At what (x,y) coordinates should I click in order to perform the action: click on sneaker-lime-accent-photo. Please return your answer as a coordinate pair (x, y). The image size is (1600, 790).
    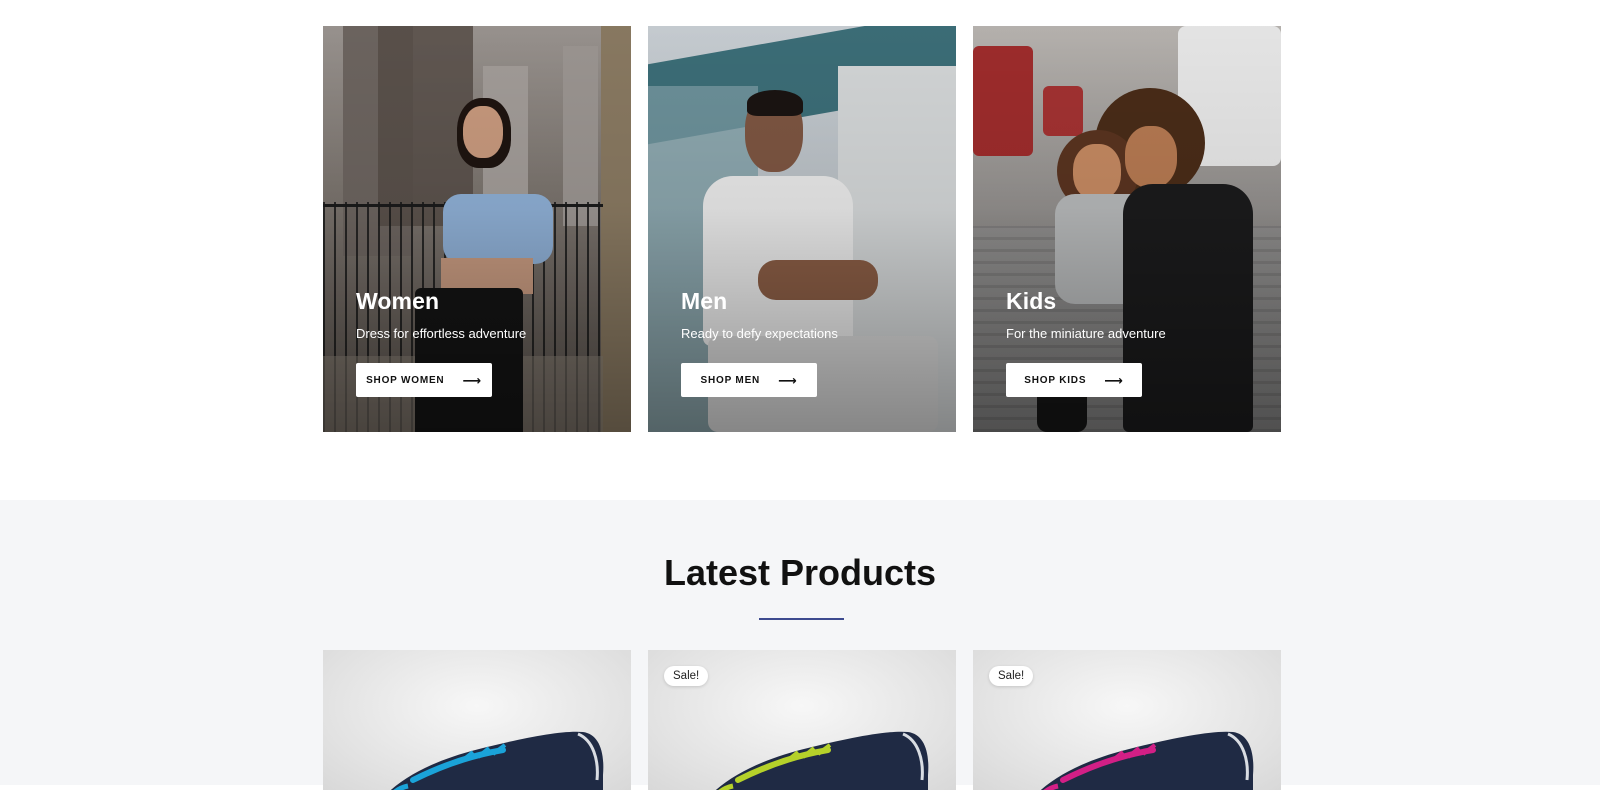
    Looking at the image, I should click on (822, 760).